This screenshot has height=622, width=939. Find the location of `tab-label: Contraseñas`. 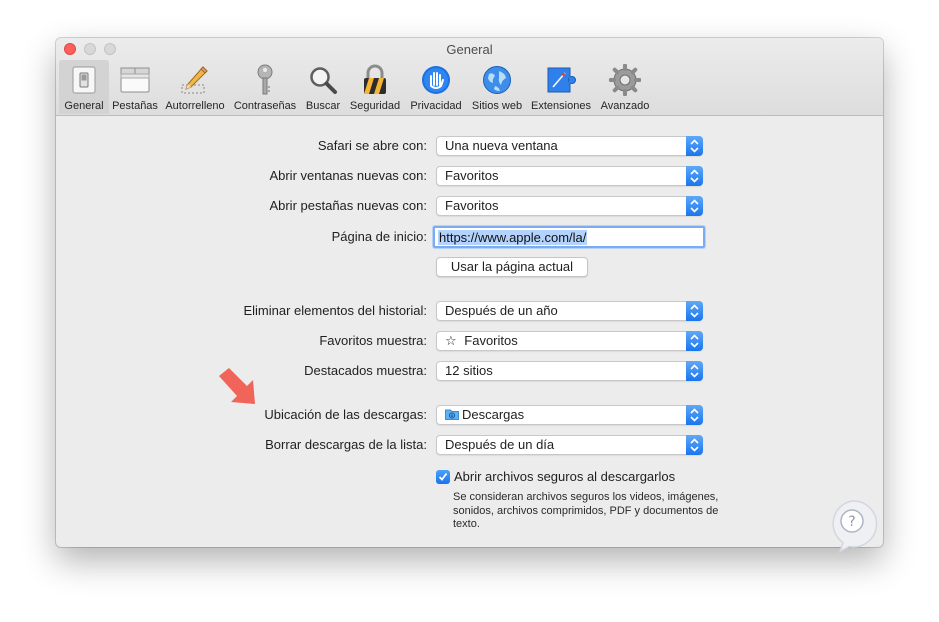

tab-label: Contraseñas is located at coordinates (265, 106).